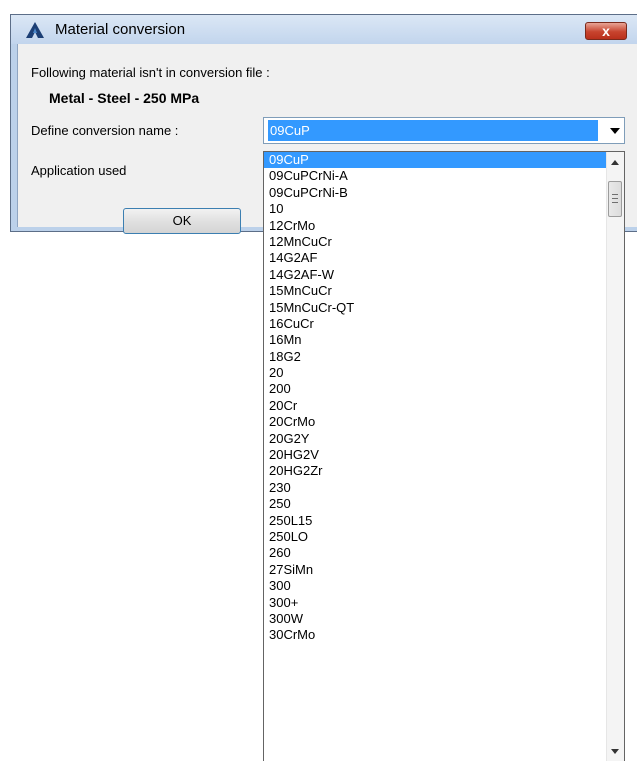 Image resolution: width=637 pixels, height=761 pixels. What do you see at coordinates (435, 193) in the screenshot?
I see `dropdown-option: 09CuPCrNi-B` at bounding box center [435, 193].